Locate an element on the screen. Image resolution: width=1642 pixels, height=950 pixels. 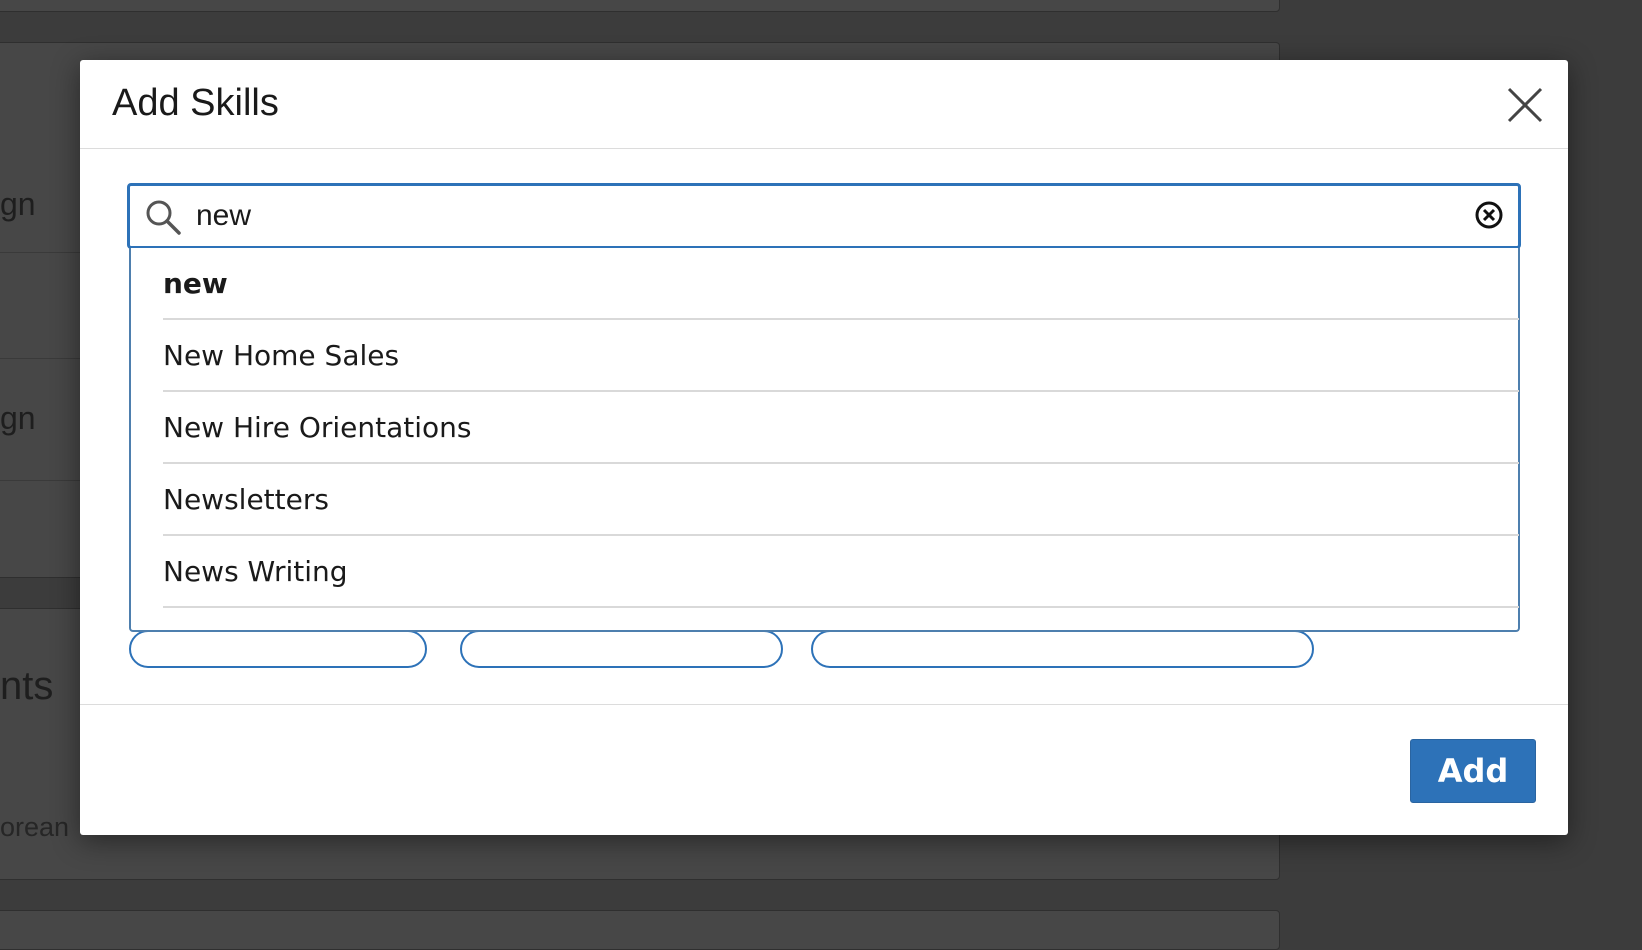
close-button is located at coordinates (1525, 105).